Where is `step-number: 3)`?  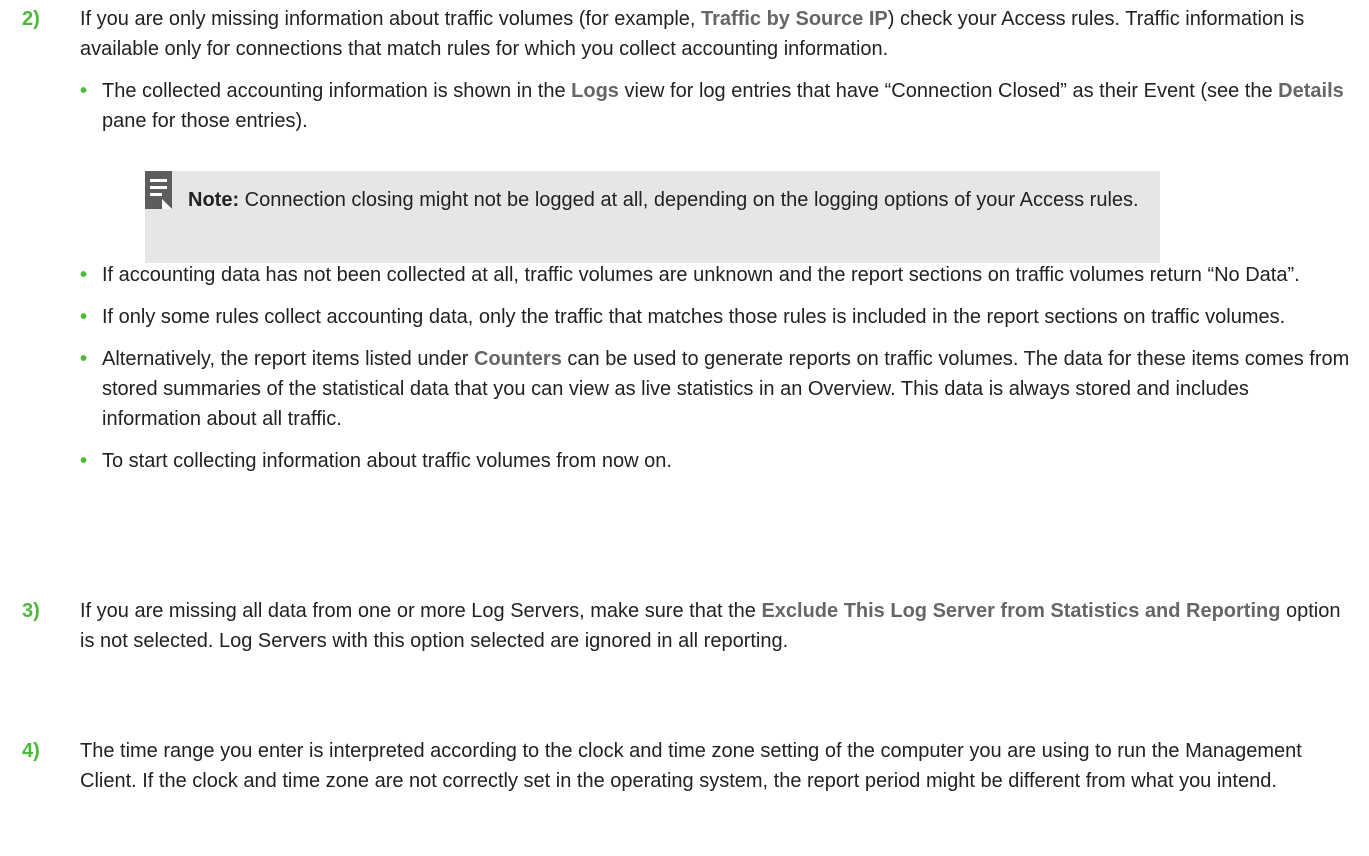 step-number: 3) is located at coordinates (31, 611).